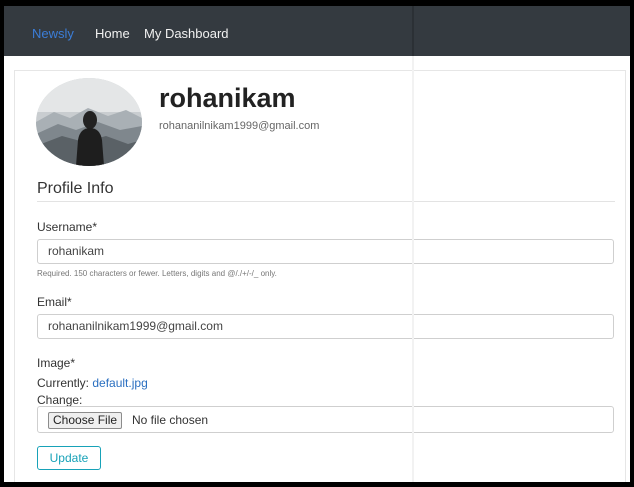  What do you see at coordinates (413, 244) in the screenshot?
I see `screenshot-seam` at bounding box center [413, 244].